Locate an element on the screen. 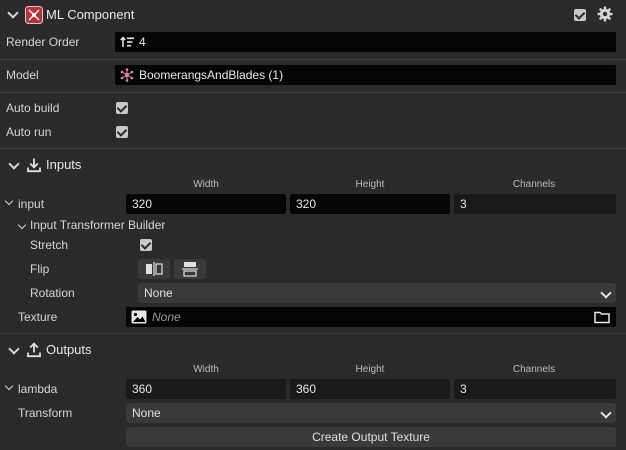 The width and height of the screenshot is (626, 450). lambda-label: lambda is located at coordinates (38, 389).